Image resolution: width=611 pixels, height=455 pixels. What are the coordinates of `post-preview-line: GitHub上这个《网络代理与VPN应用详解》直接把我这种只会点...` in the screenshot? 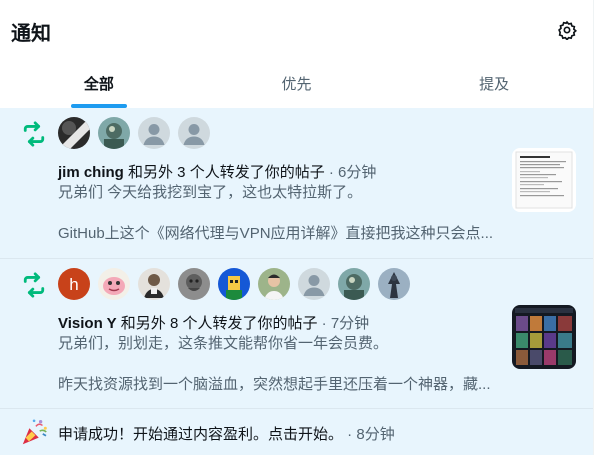 It's located at (276, 233).